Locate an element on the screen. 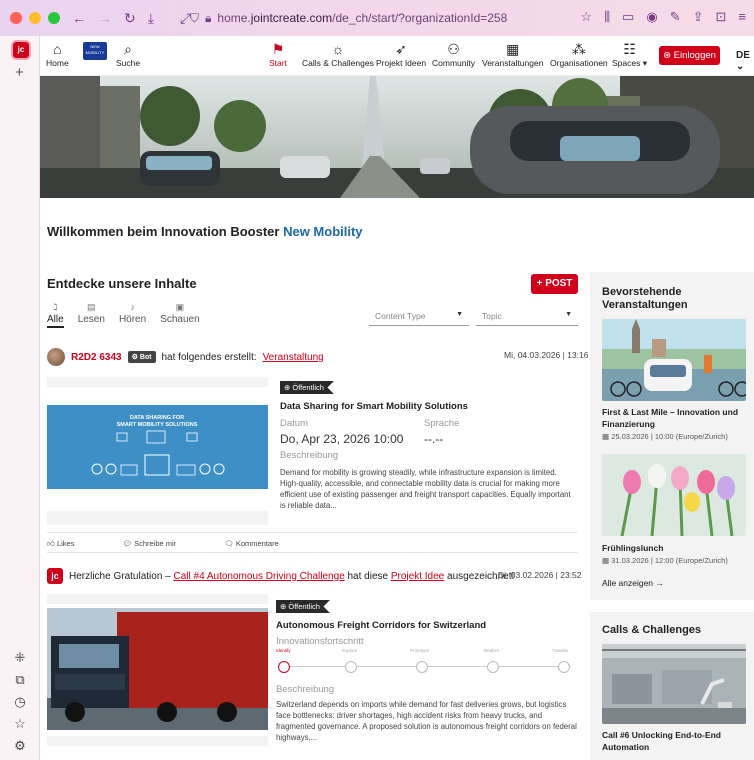  content-type-select: Content Type ▼ is located at coordinates (419, 317).